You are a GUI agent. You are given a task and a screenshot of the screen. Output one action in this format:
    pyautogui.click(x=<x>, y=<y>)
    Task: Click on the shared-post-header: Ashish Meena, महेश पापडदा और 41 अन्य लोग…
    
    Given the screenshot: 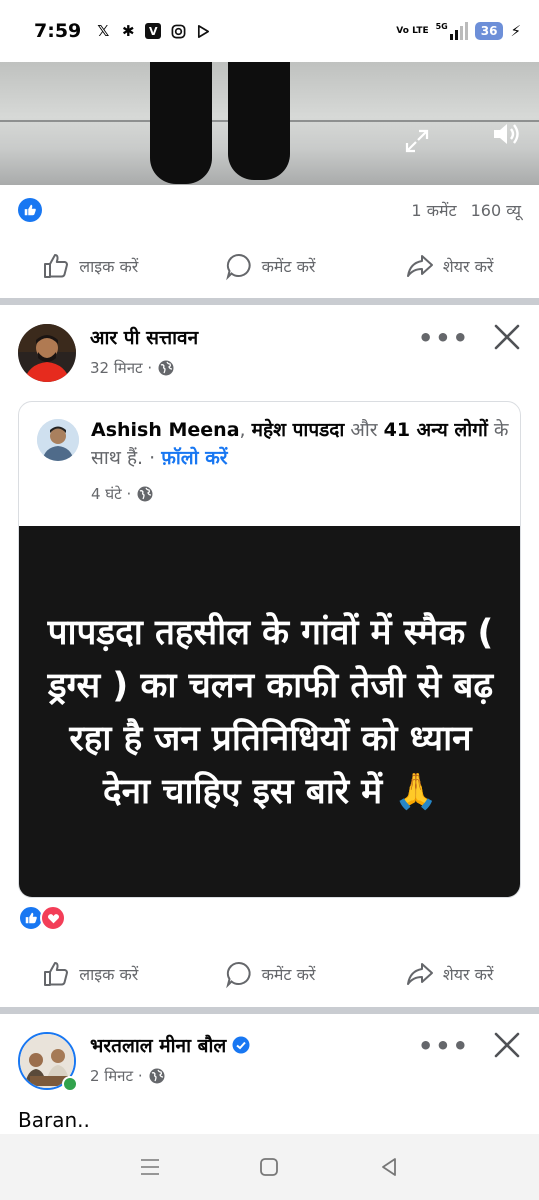 What is the action you would take?
    pyautogui.click(x=269, y=464)
    